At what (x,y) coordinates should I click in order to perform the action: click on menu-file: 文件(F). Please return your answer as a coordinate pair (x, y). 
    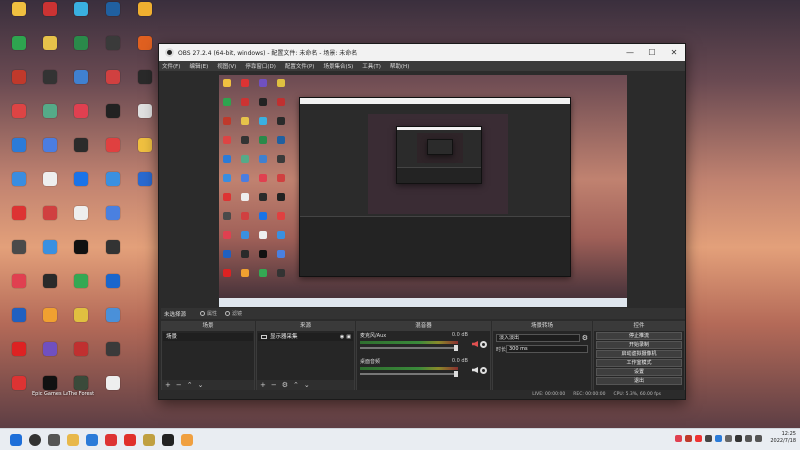
    Looking at the image, I should click on (171, 66).